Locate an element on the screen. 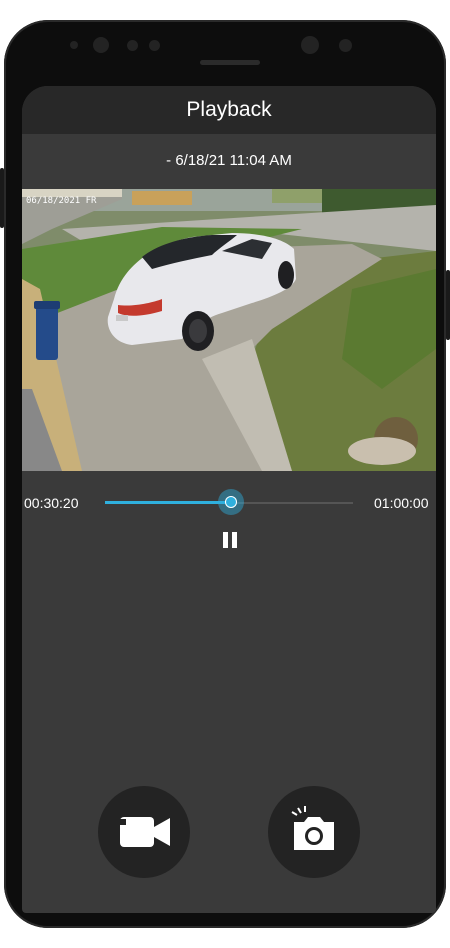  seek-thumb is located at coordinates (231, 502).